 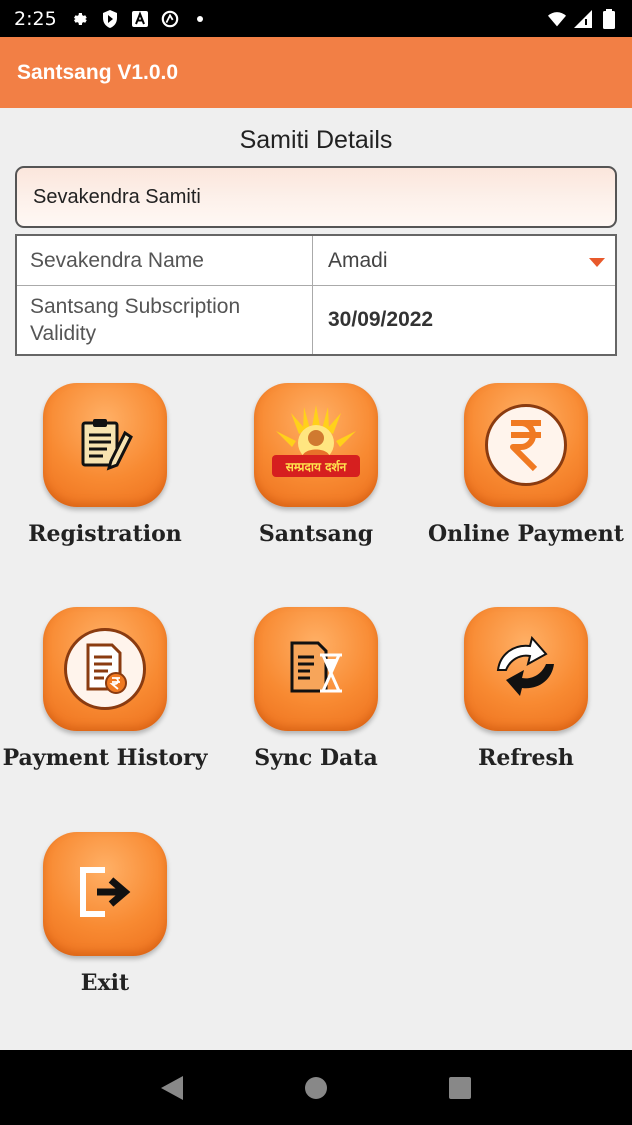 I want to click on sync-data-icon, so click(x=316, y=669).